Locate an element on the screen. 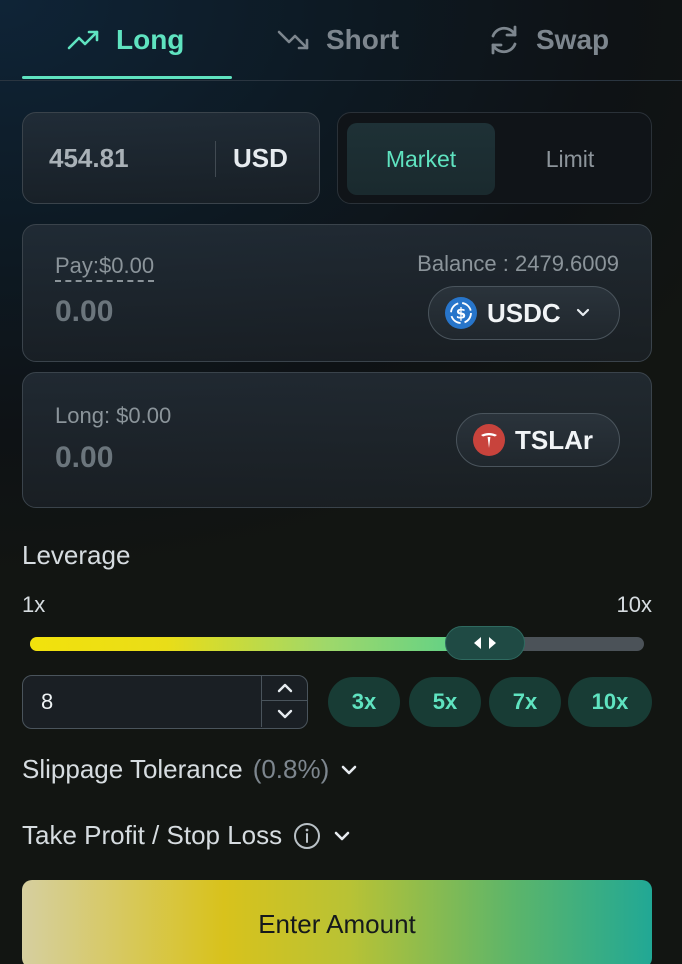 This screenshot has height=964, width=682. drag-arrows-icon is located at coordinates (485, 643).